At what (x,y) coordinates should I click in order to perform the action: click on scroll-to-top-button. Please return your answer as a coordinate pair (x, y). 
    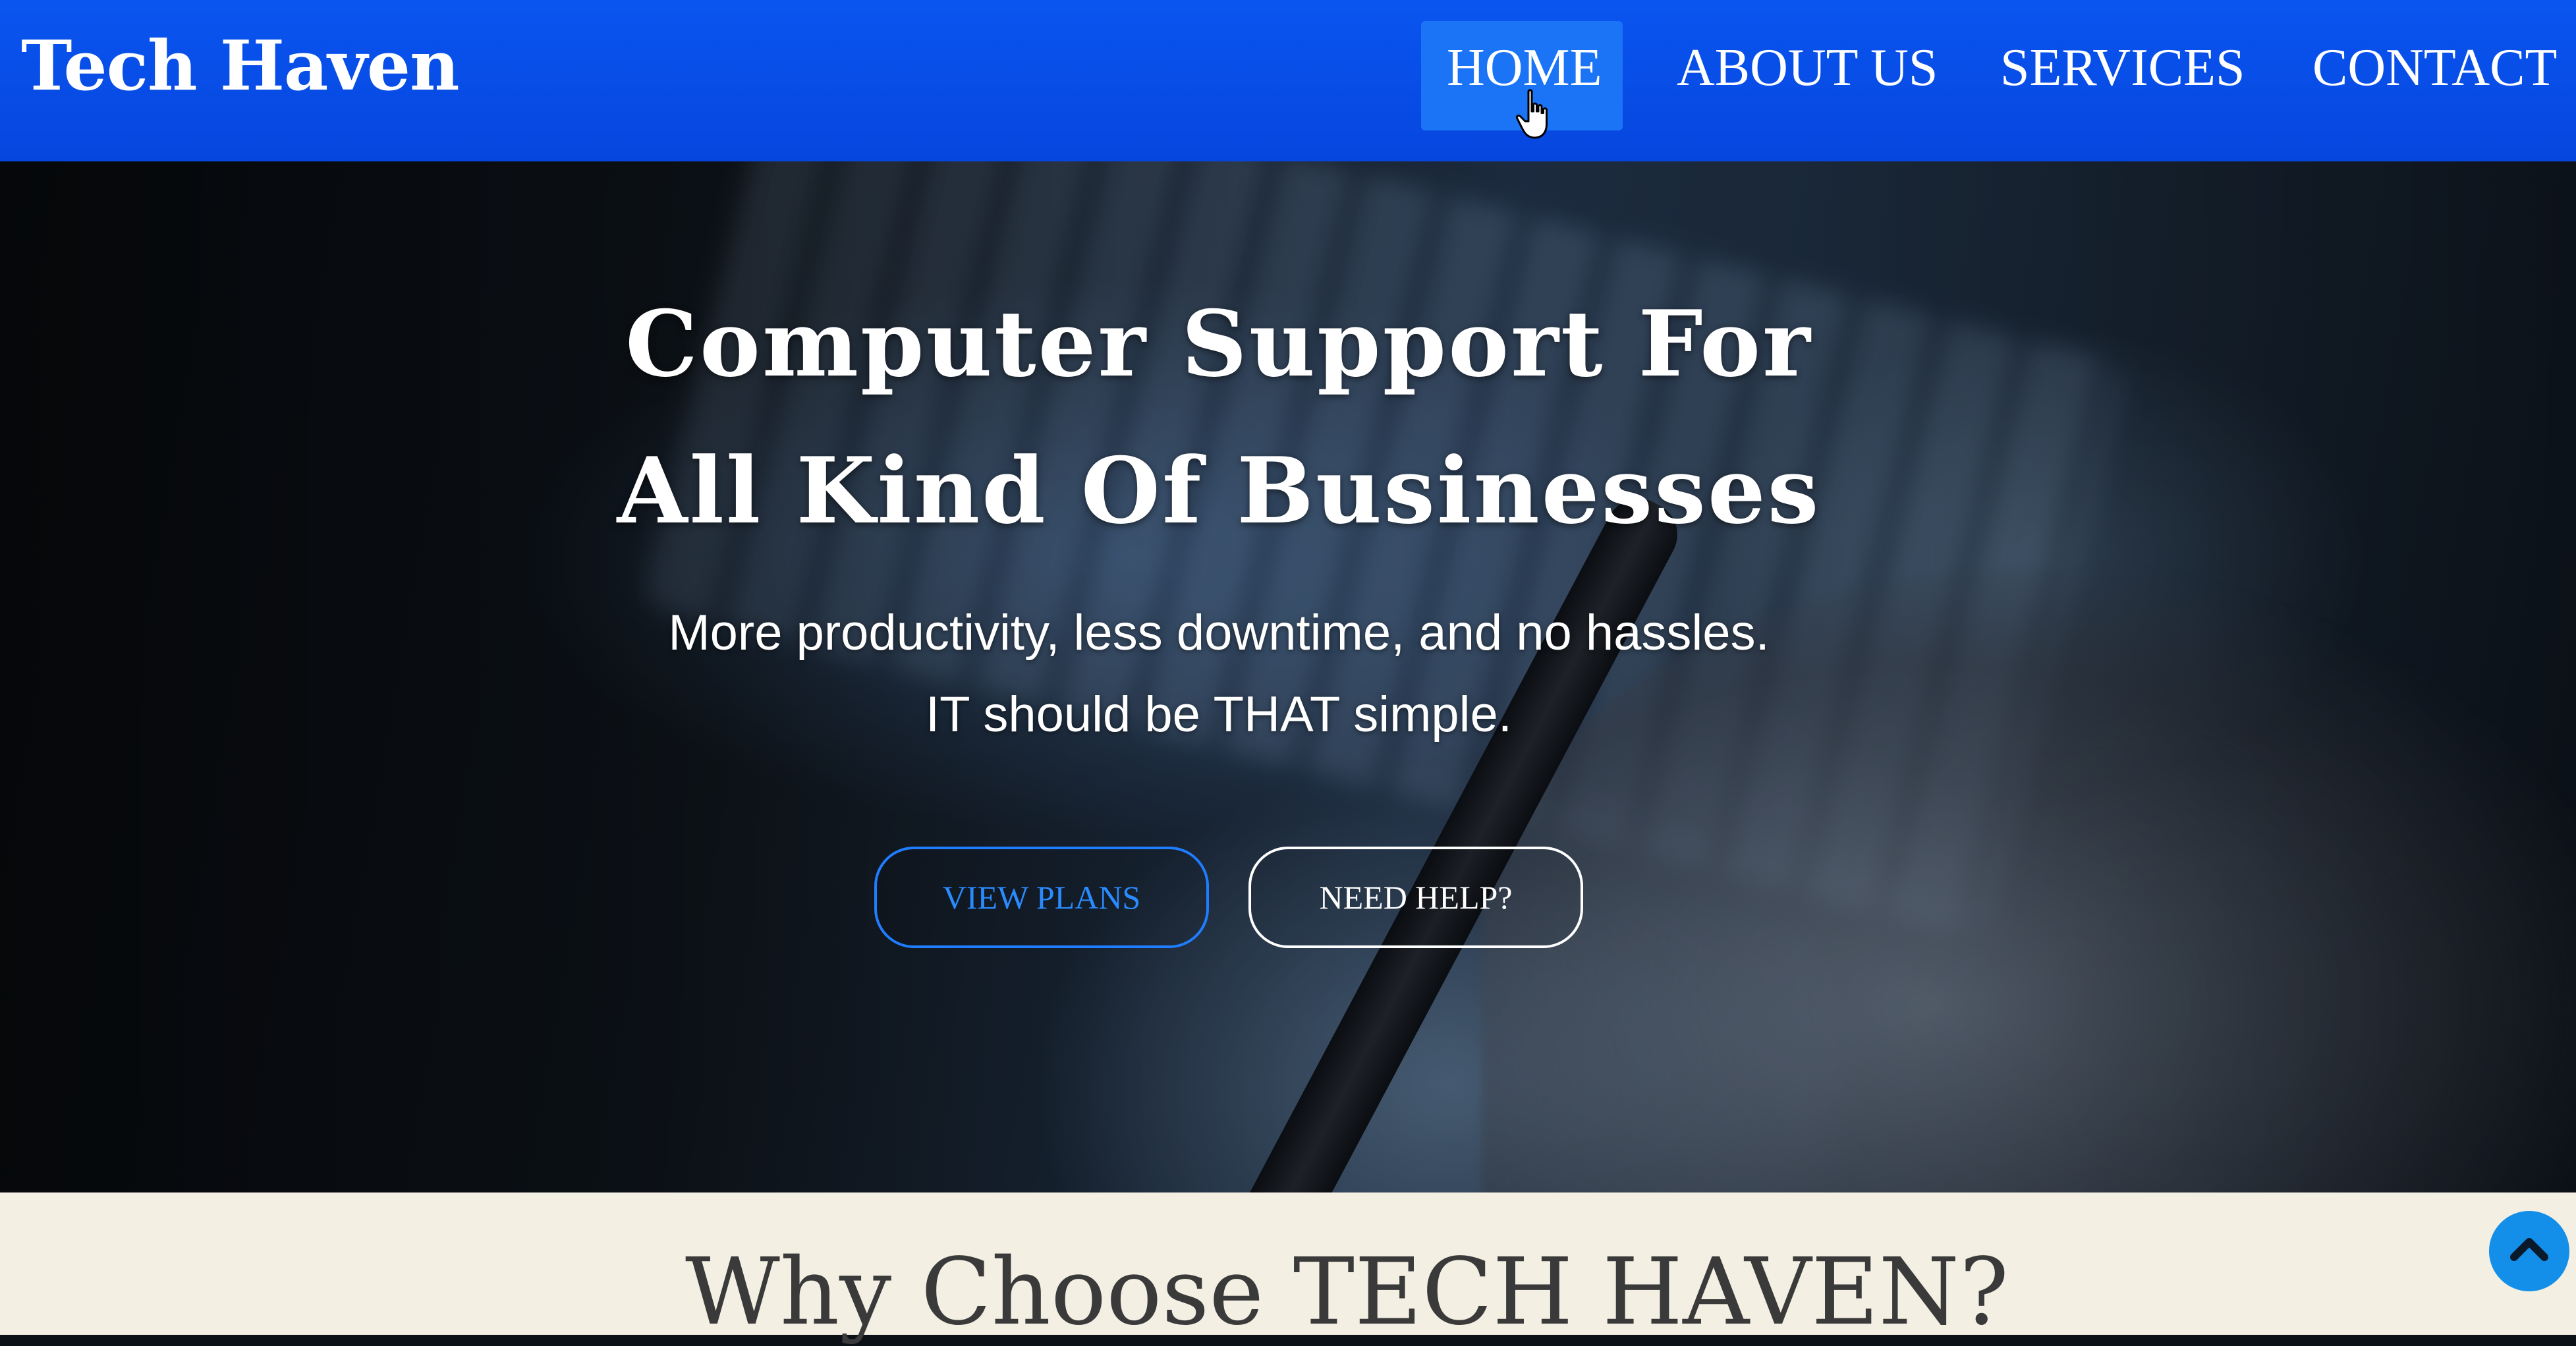
    Looking at the image, I should click on (2529, 1251).